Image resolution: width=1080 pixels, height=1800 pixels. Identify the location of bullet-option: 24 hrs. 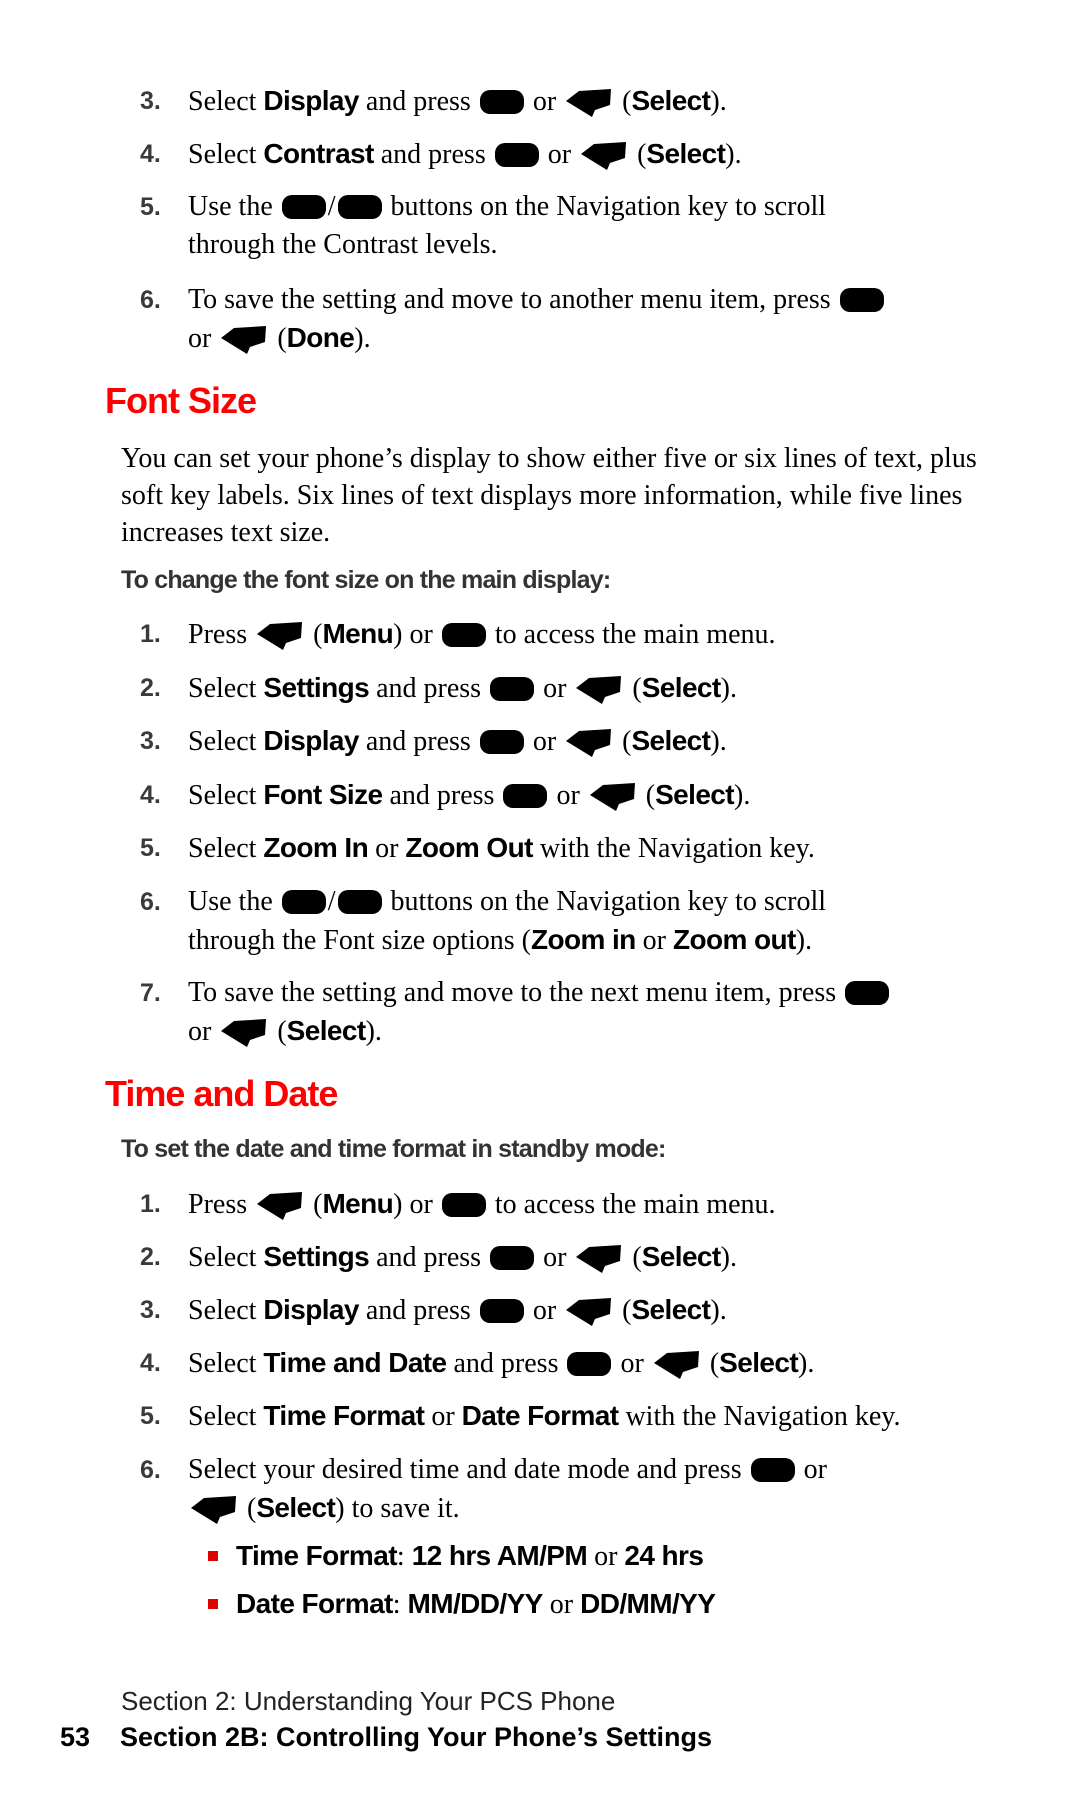
(664, 1555).